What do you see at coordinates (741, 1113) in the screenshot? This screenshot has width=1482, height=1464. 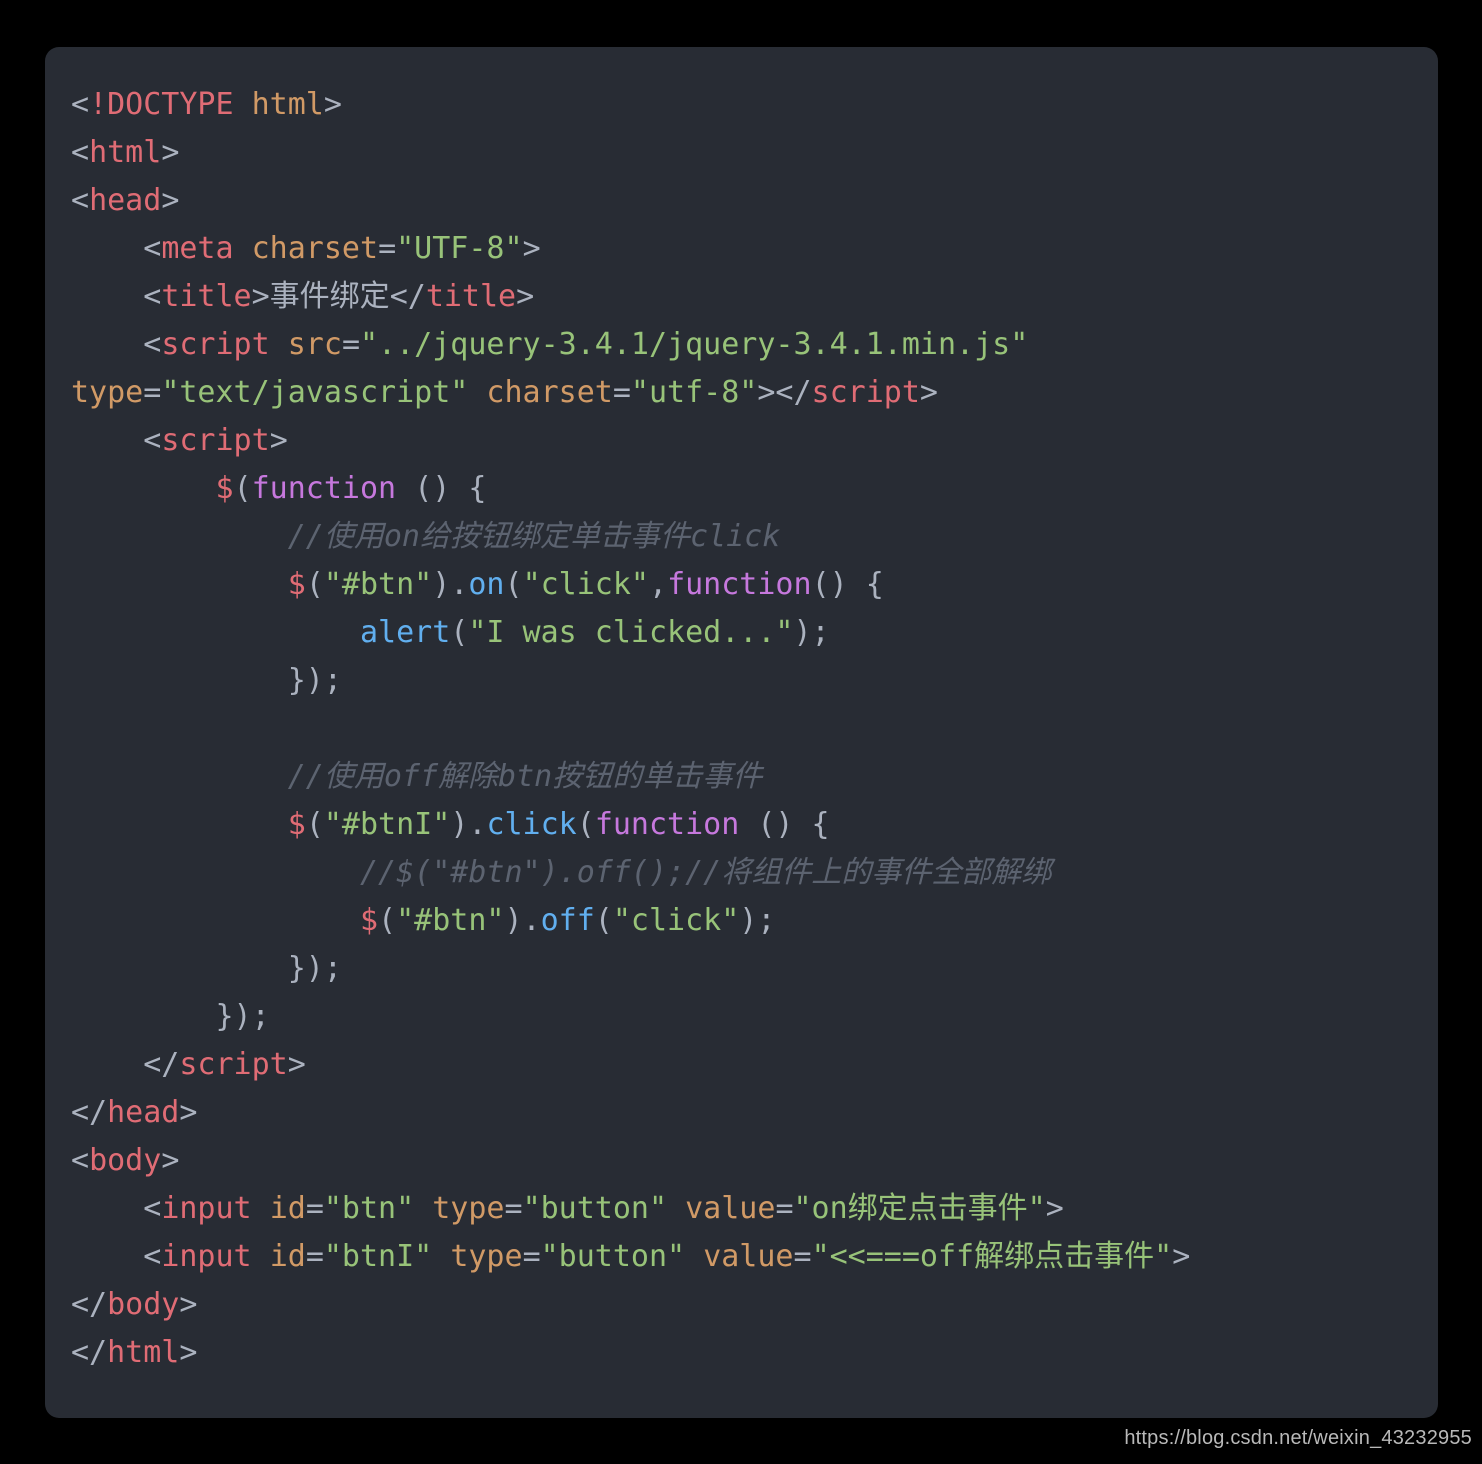 I see `code-line: </head>` at bounding box center [741, 1113].